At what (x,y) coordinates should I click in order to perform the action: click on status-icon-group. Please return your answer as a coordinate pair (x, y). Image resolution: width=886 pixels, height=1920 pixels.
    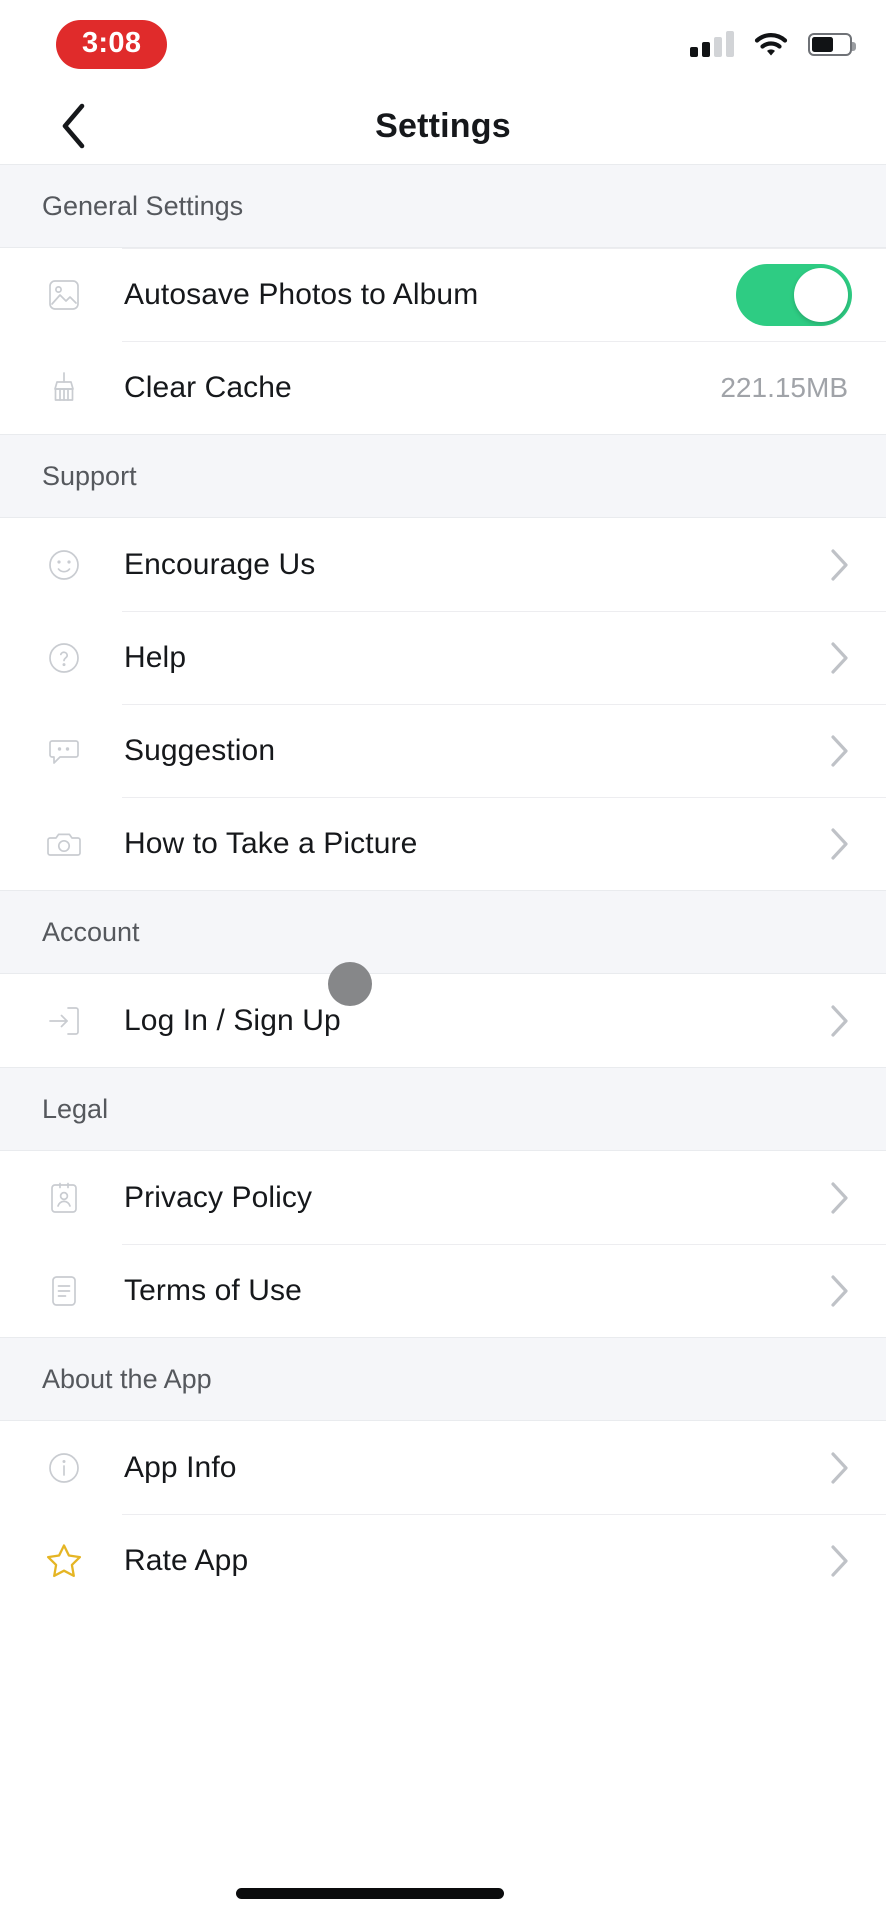
    Looking at the image, I should click on (773, 44).